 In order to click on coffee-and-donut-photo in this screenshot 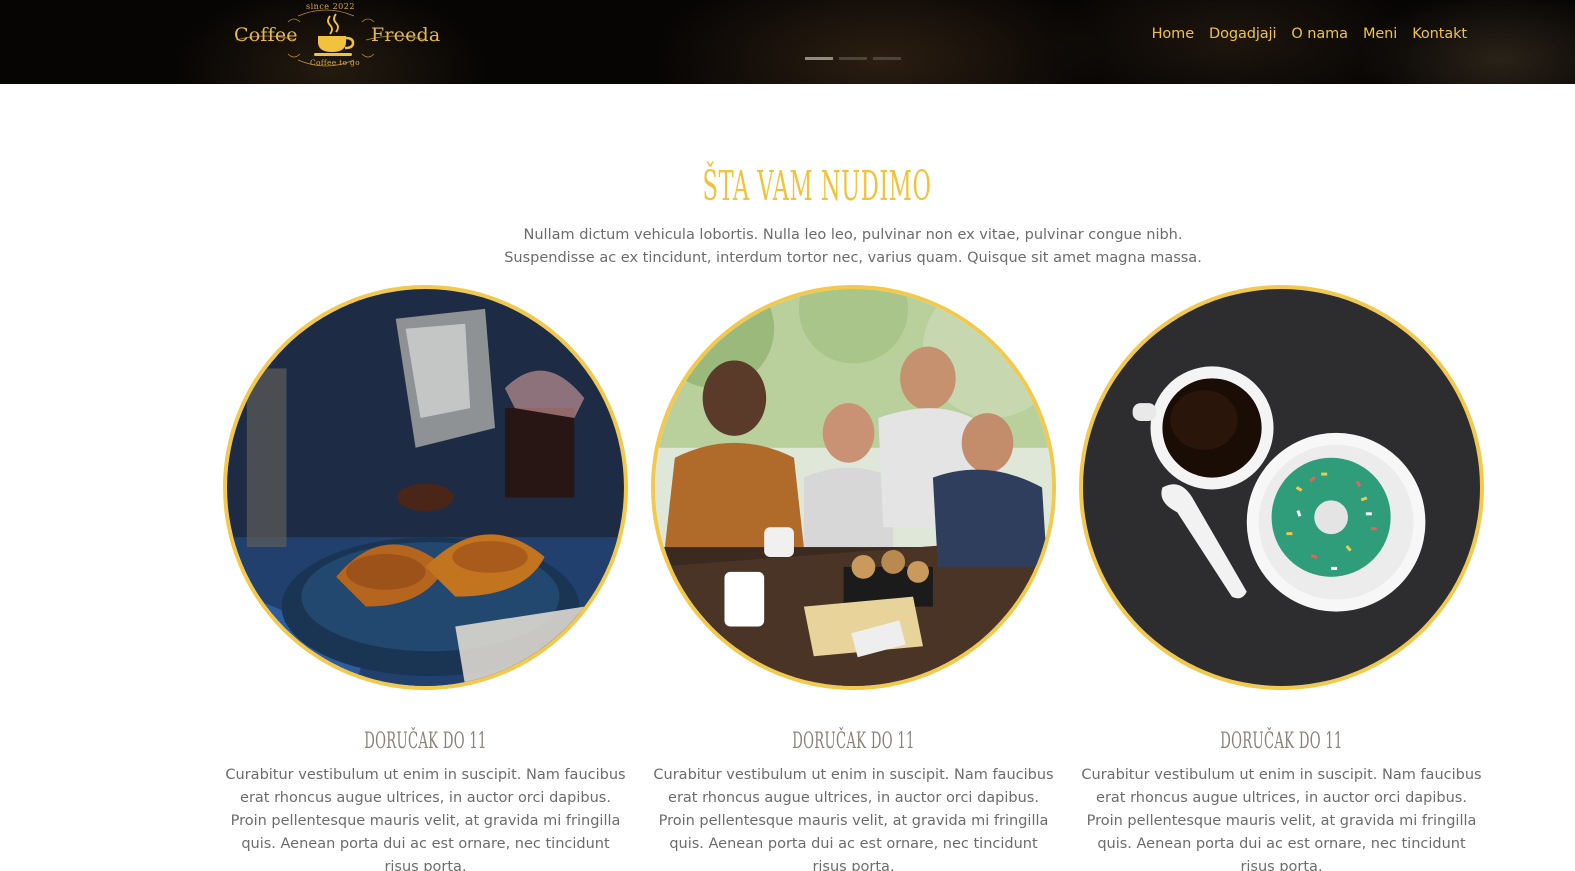, I will do `click(1281, 487)`.